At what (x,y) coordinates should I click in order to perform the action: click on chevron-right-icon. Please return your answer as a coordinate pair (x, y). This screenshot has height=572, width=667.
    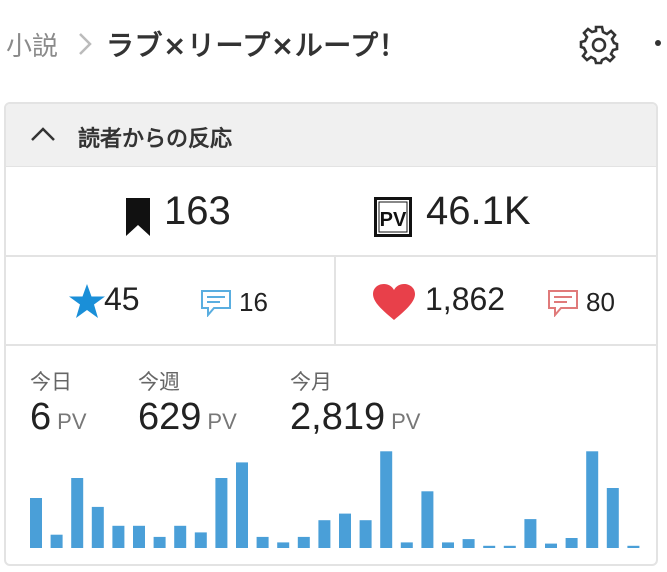
    Looking at the image, I should click on (85, 44).